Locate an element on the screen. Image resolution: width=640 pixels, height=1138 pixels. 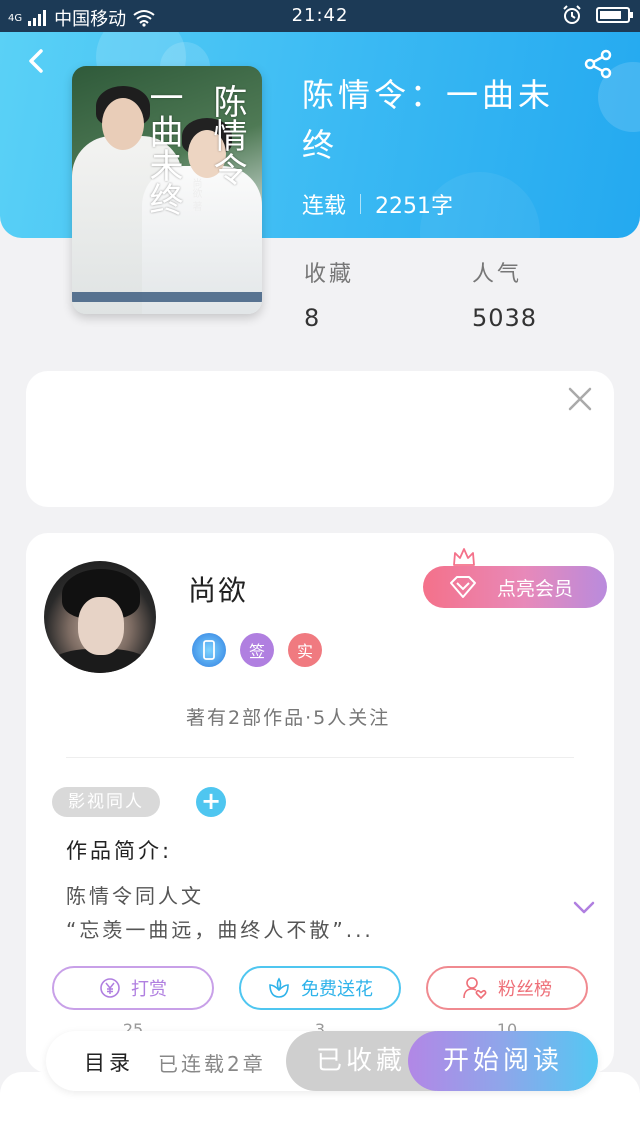
battery-icon is located at coordinates (614, 15).